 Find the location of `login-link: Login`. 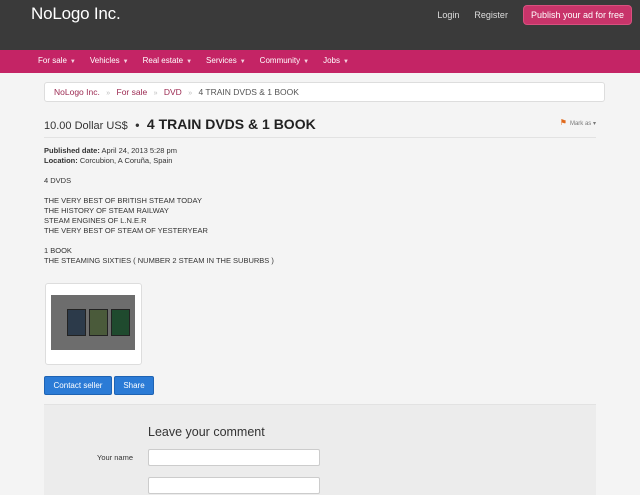

login-link: Login is located at coordinates (448, 15).